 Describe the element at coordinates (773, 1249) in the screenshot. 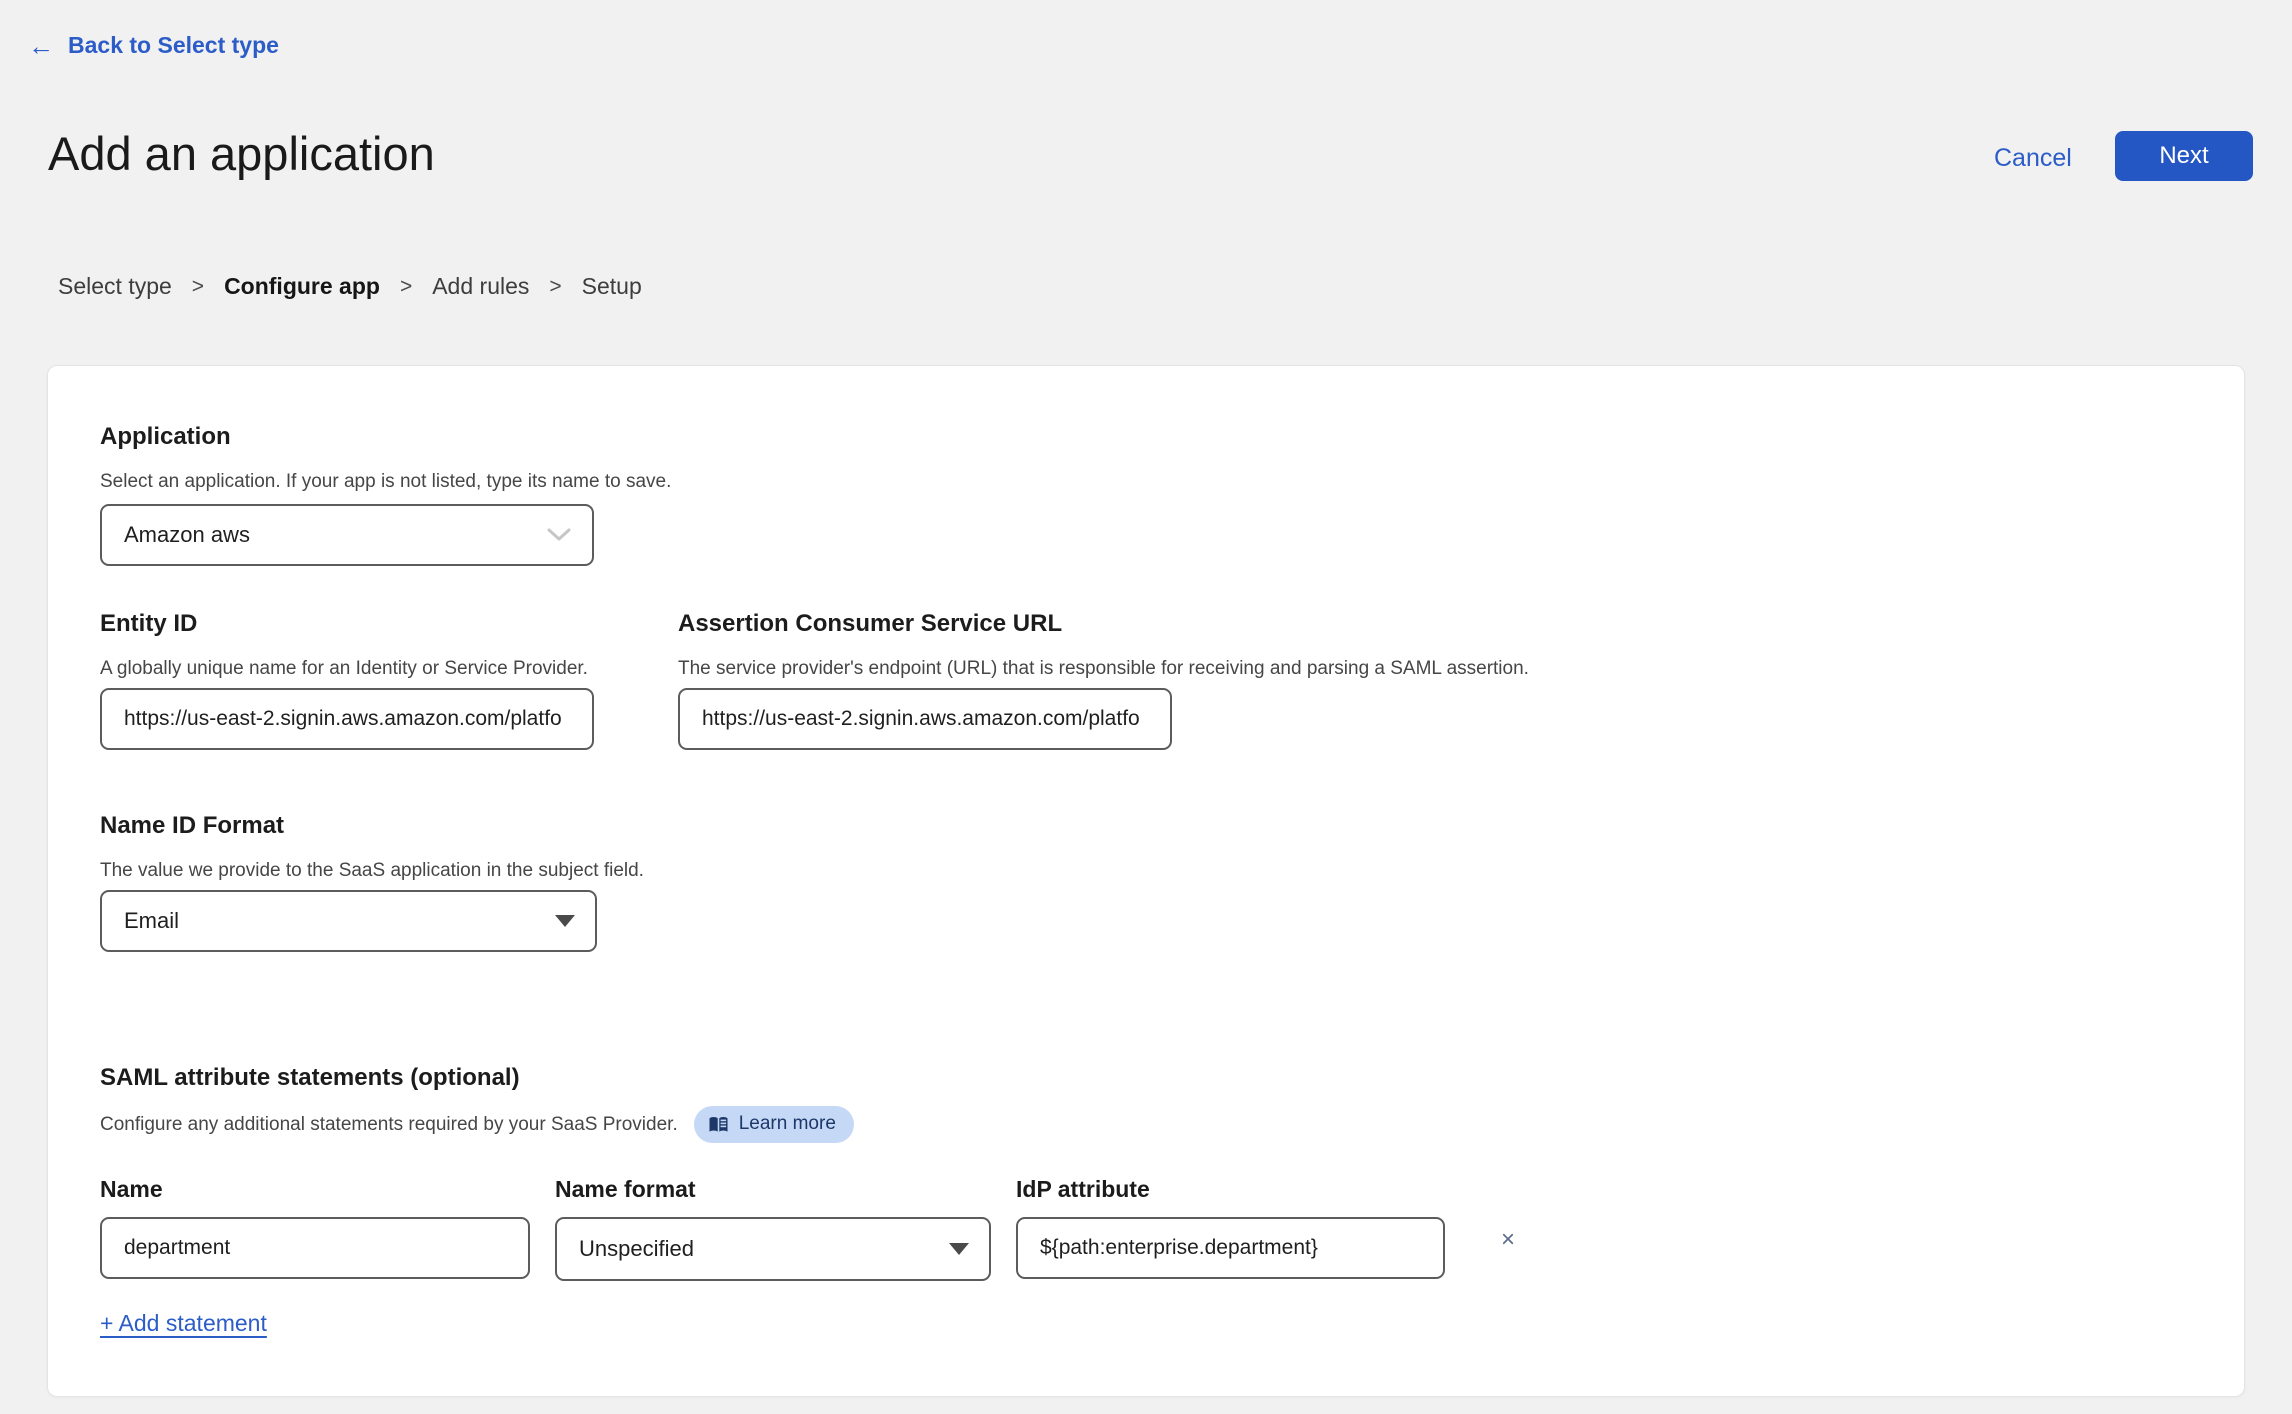

I see `statement-name-format-select: Unspecified` at that location.